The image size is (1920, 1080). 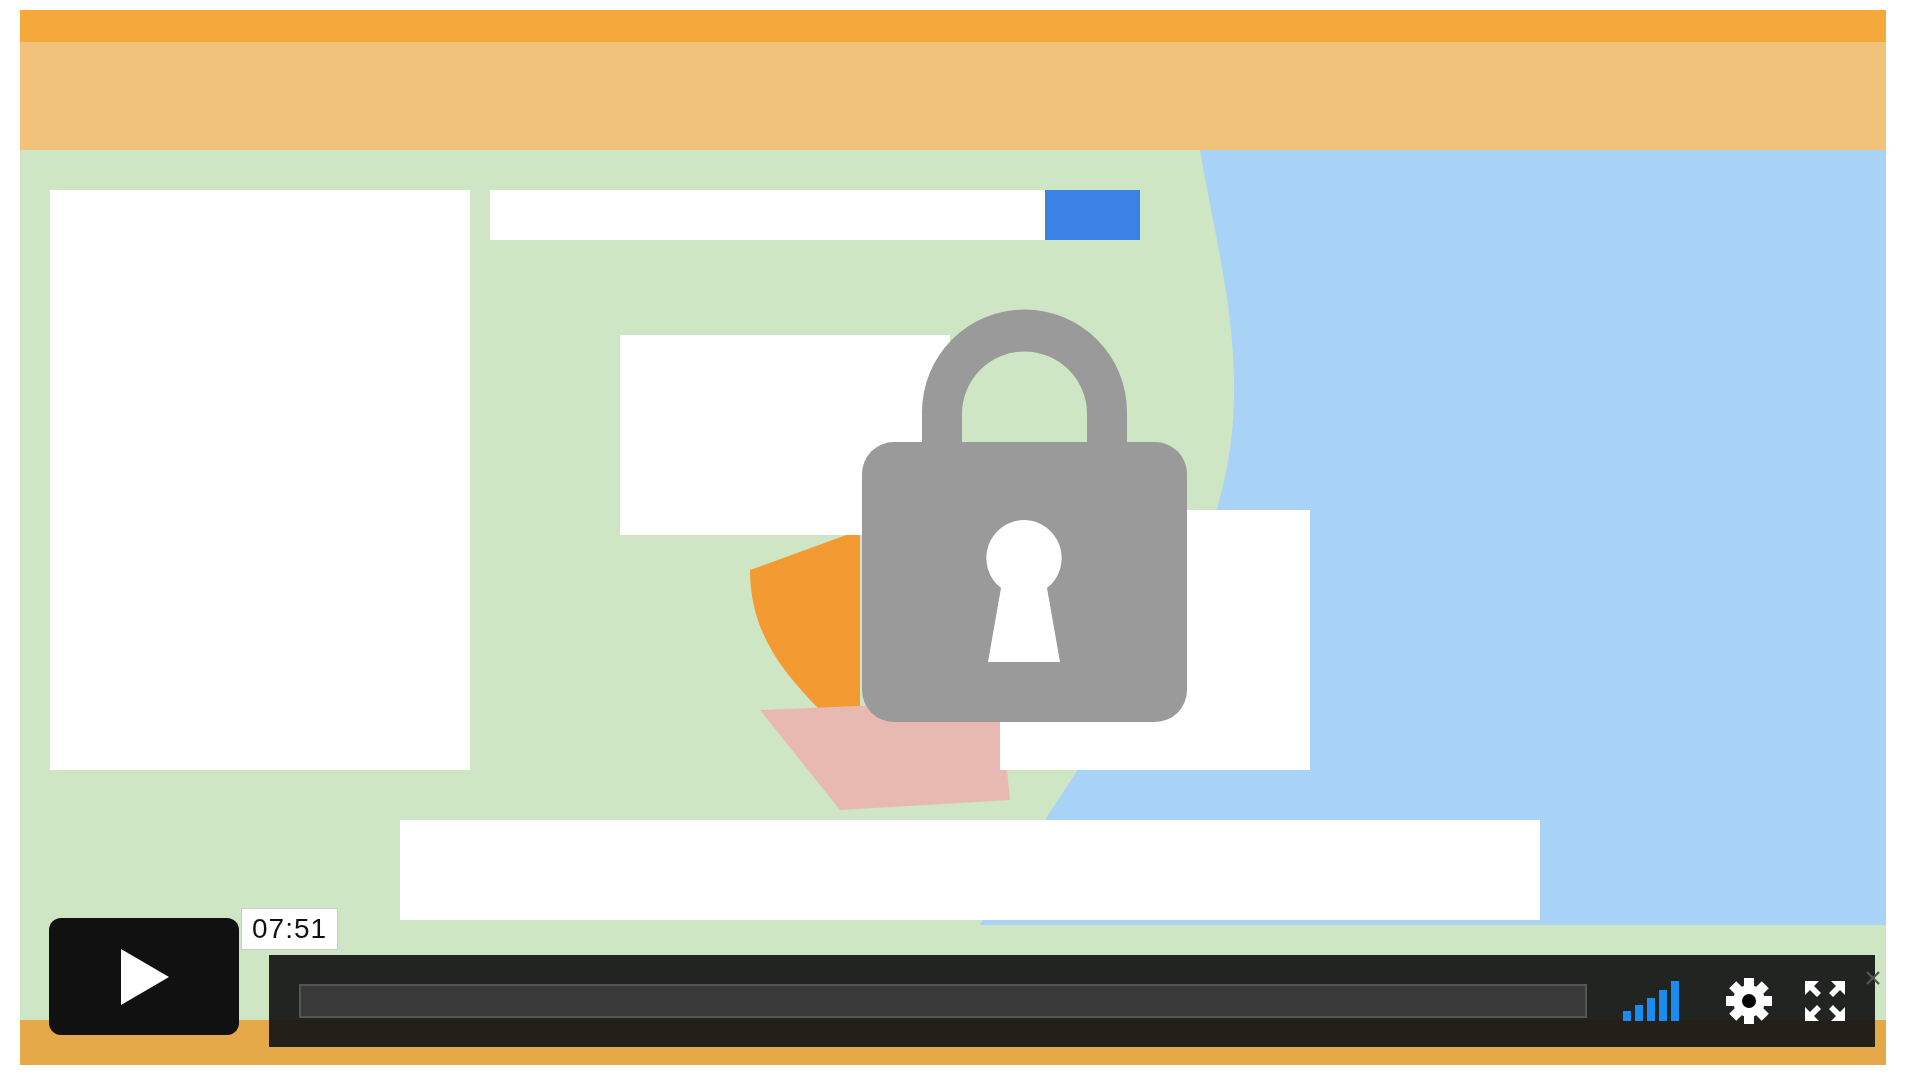 I want to click on close-icon, so click(x=1873, y=978).